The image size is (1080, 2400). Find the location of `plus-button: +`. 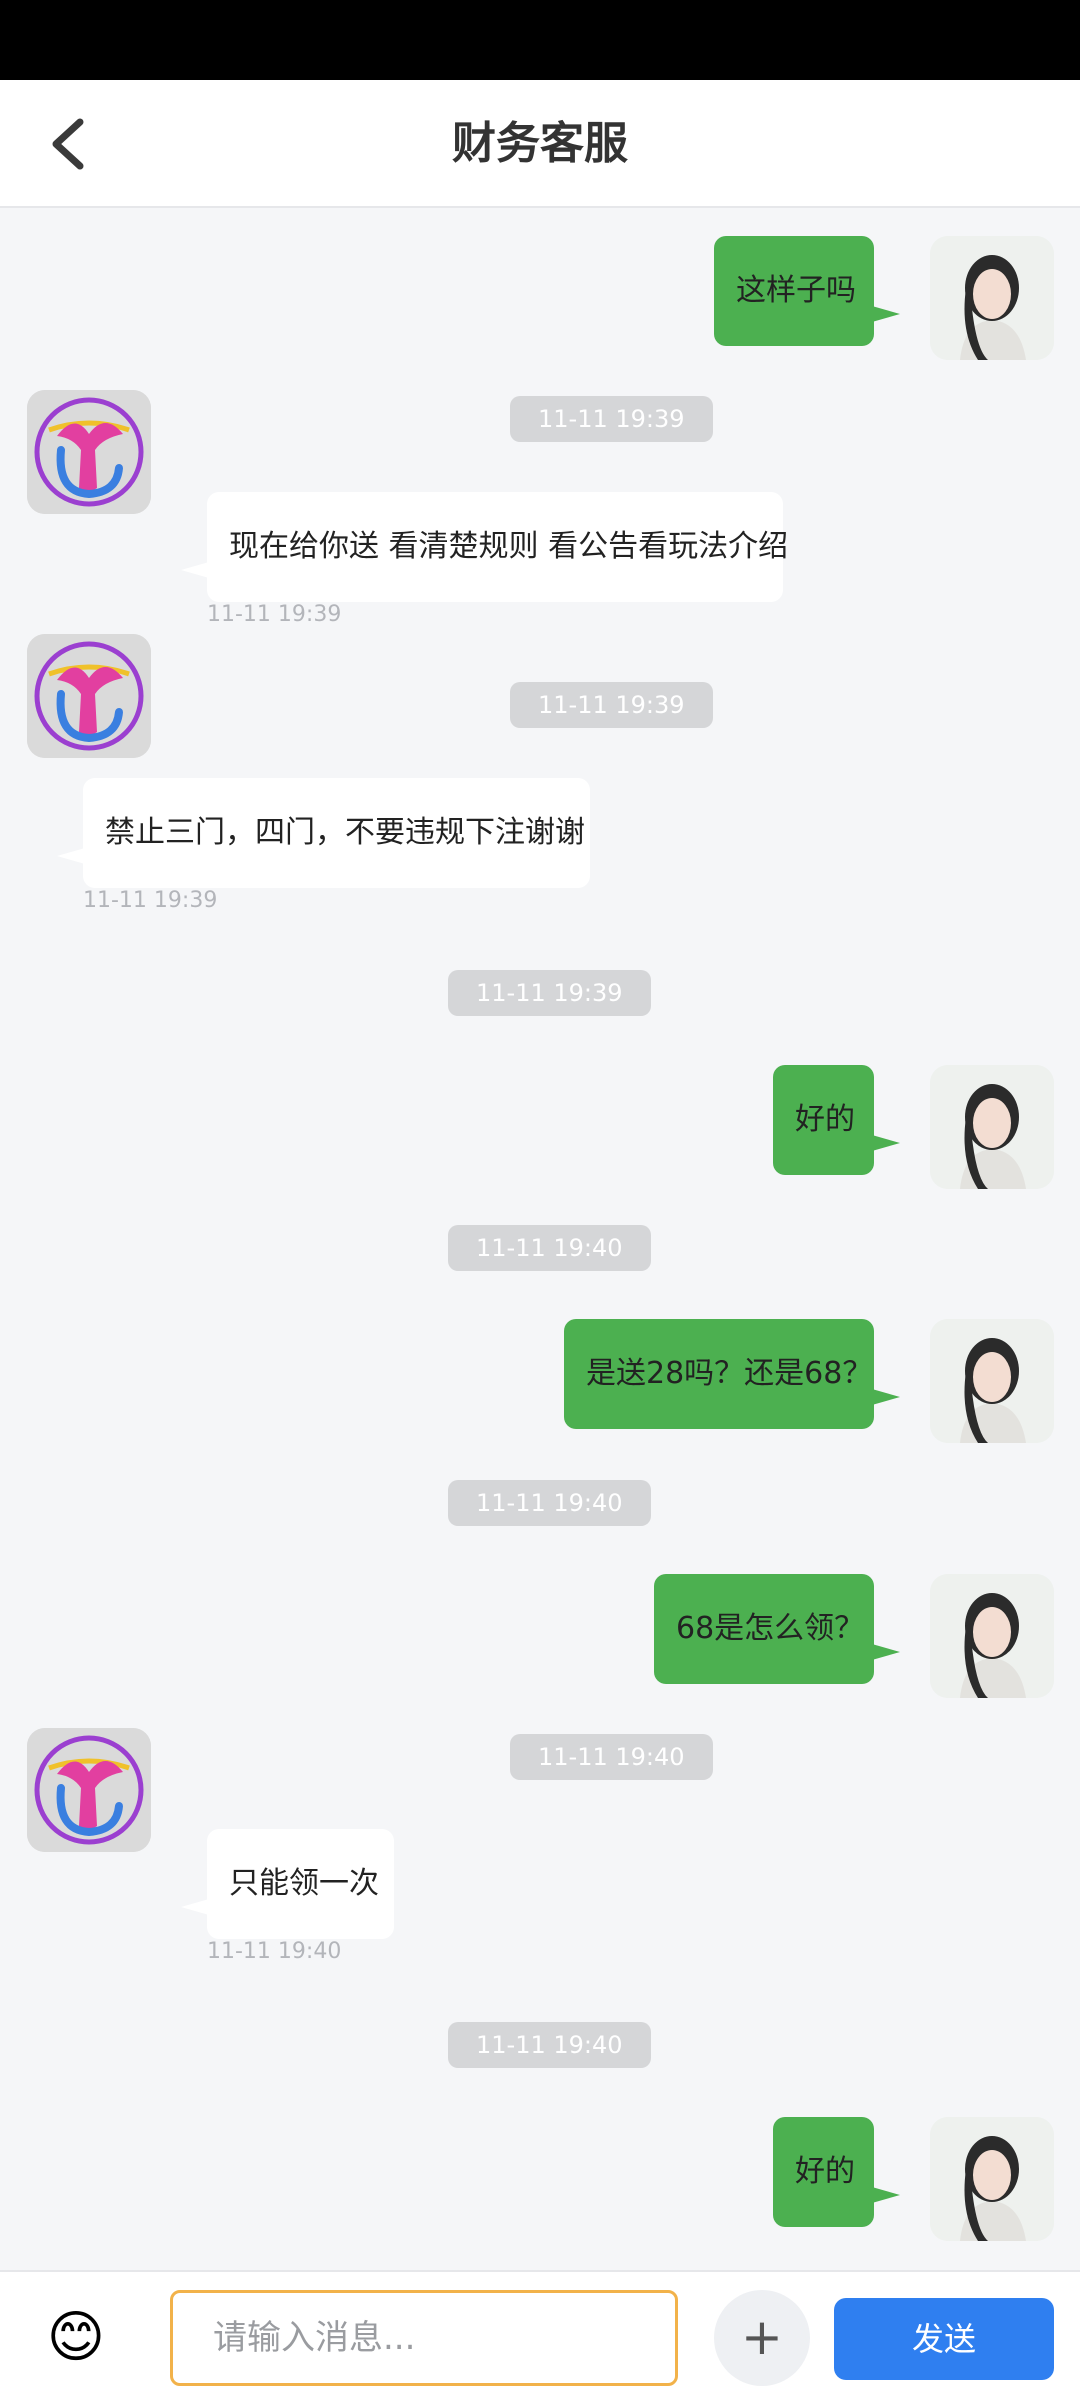

plus-button: + is located at coordinates (762, 2338).